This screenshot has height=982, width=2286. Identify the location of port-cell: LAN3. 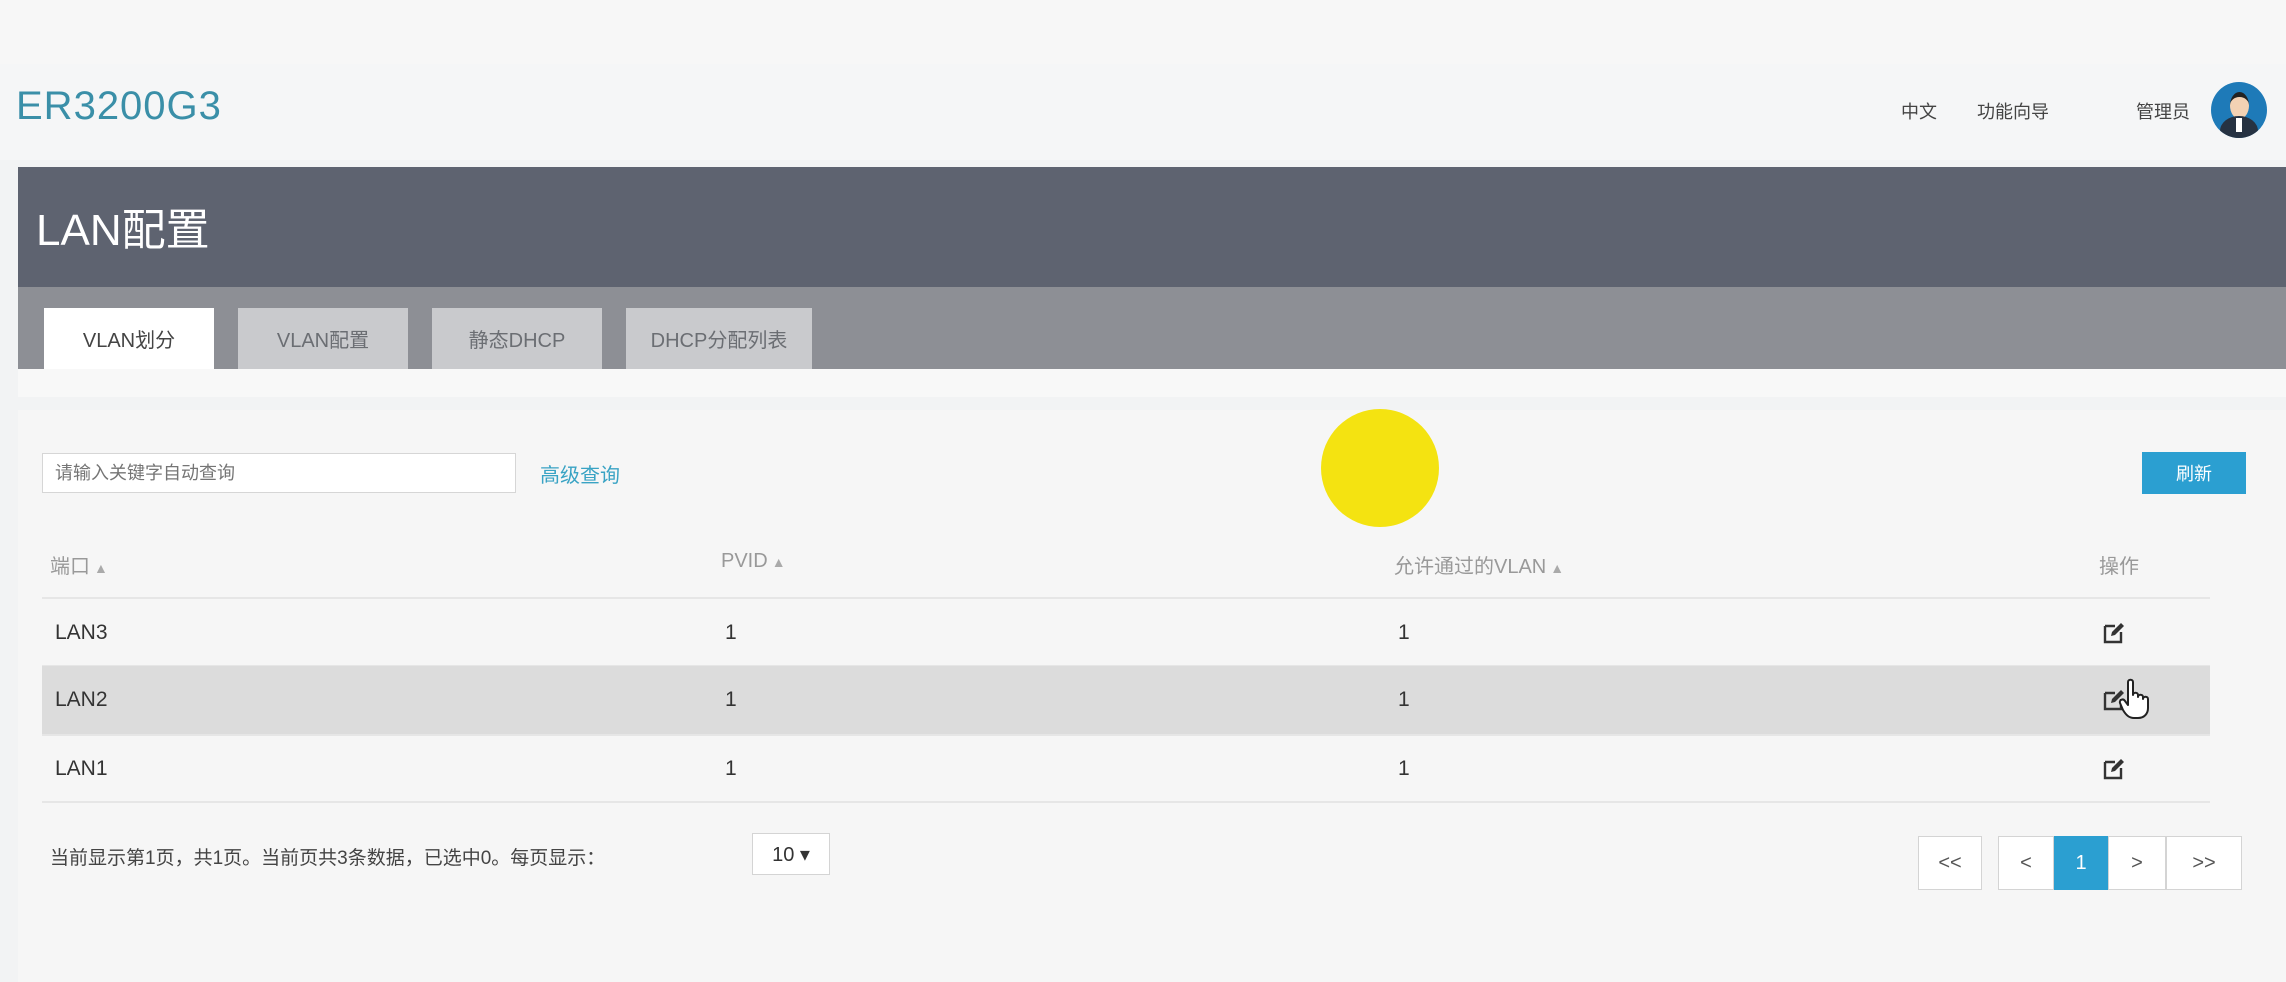
(81, 632).